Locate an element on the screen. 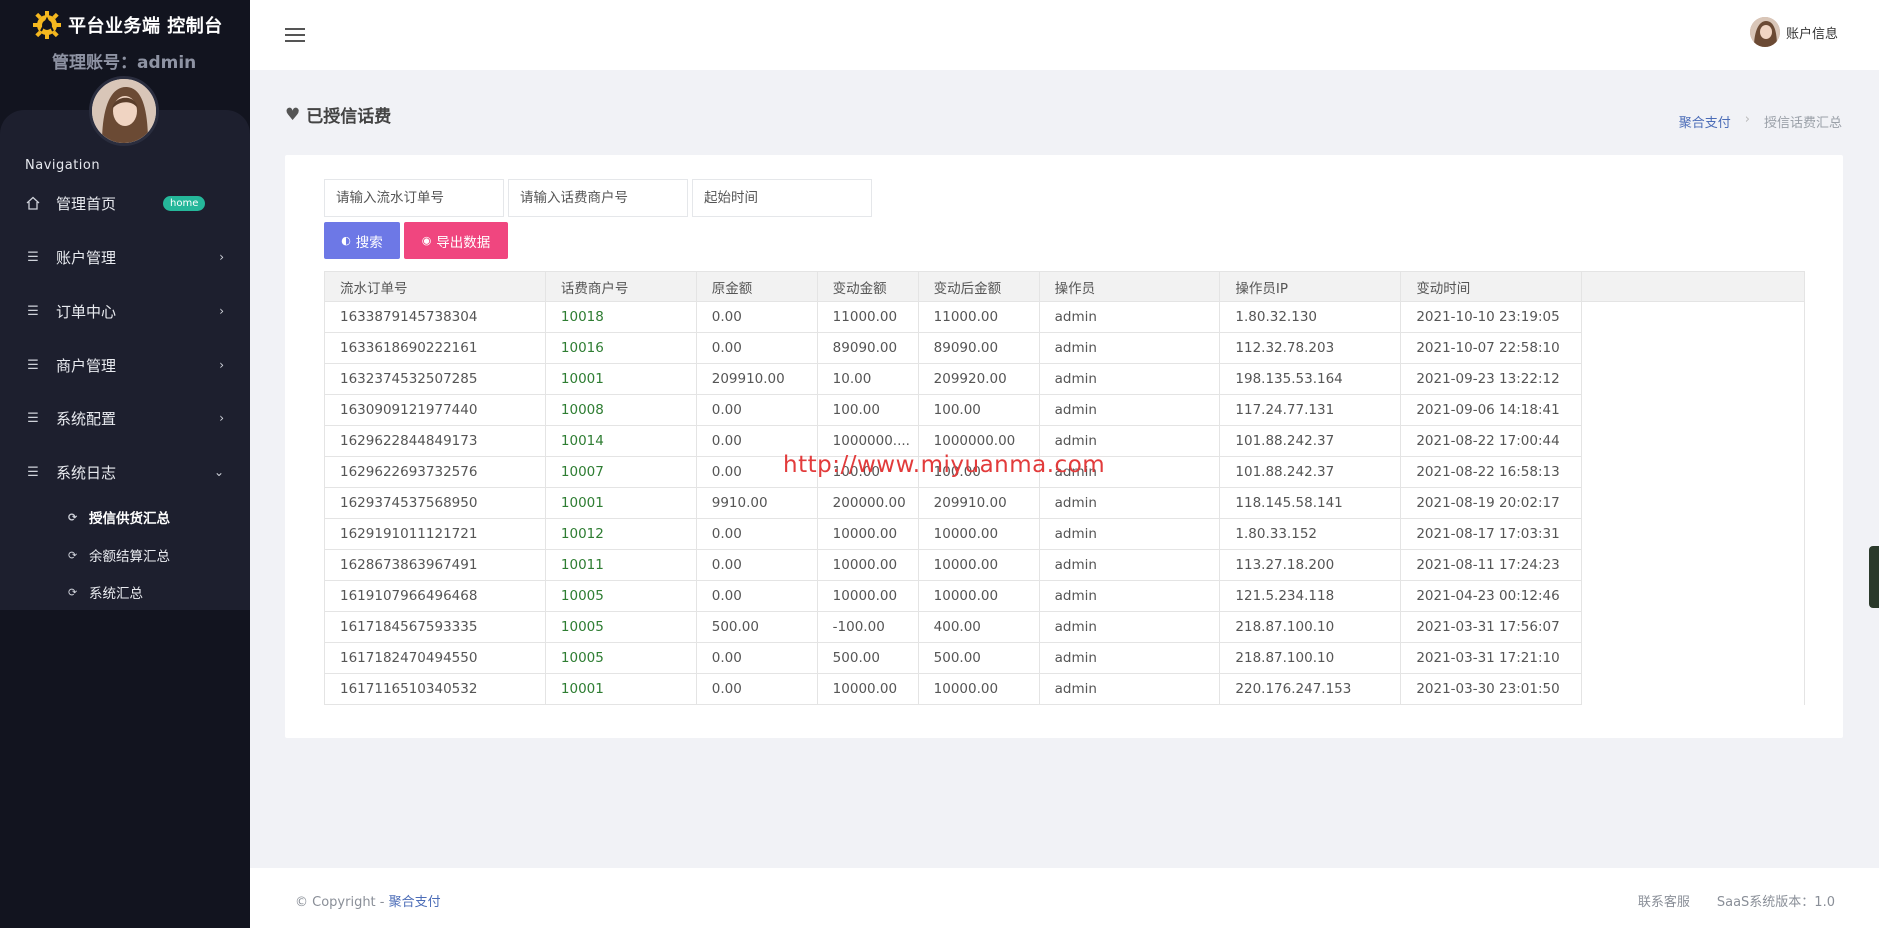 This screenshot has height=928, width=1879. start-time-input is located at coordinates (782, 198).